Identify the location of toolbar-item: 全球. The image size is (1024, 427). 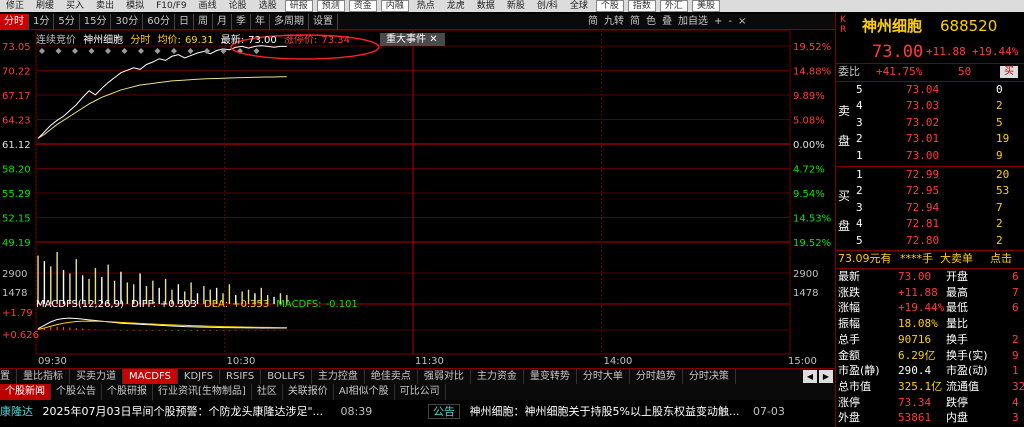
(579, 6).